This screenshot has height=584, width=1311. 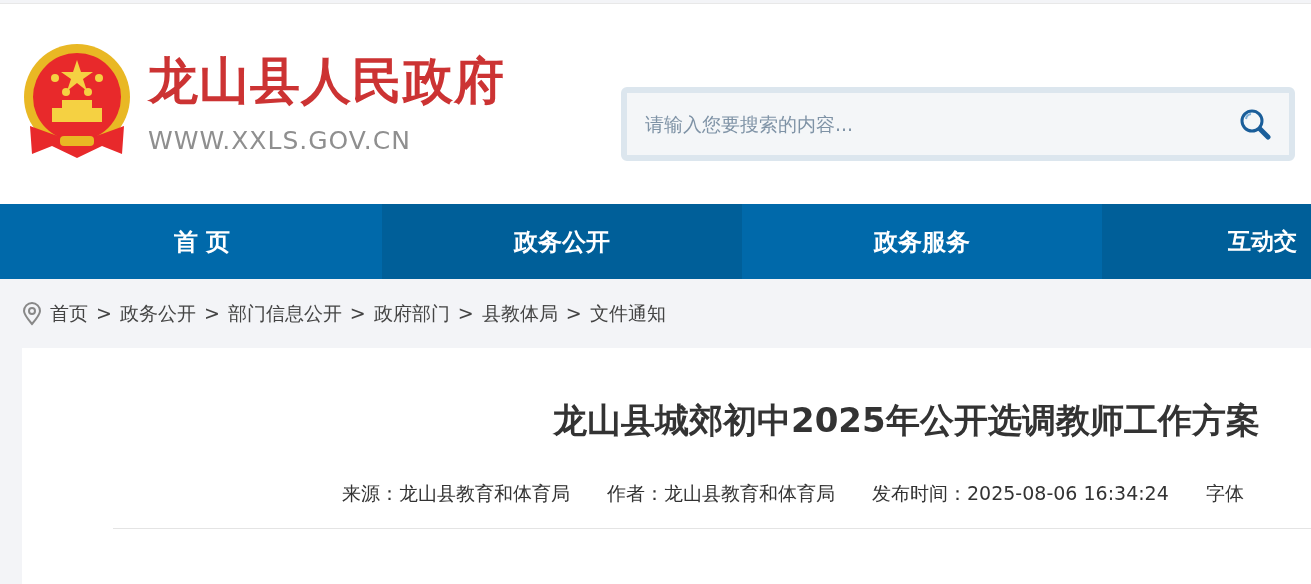 I want to click on article-meta: 发布时间：2025-08-06 16:34:24, so click(x=1020, y=493).